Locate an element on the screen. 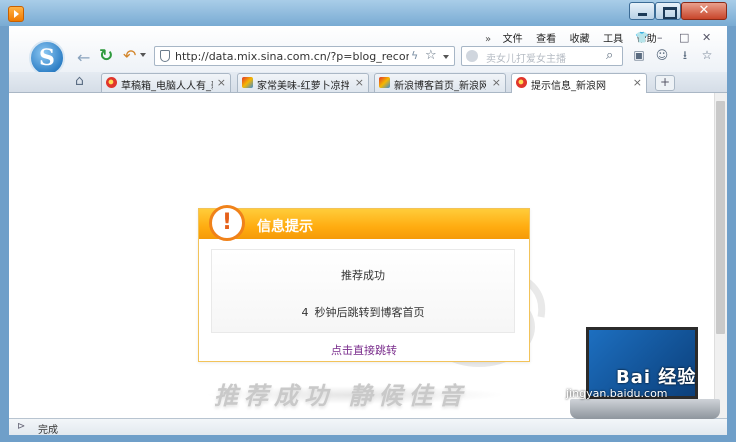  bolt-icon: ϟ is located at coordinates (414, 55).